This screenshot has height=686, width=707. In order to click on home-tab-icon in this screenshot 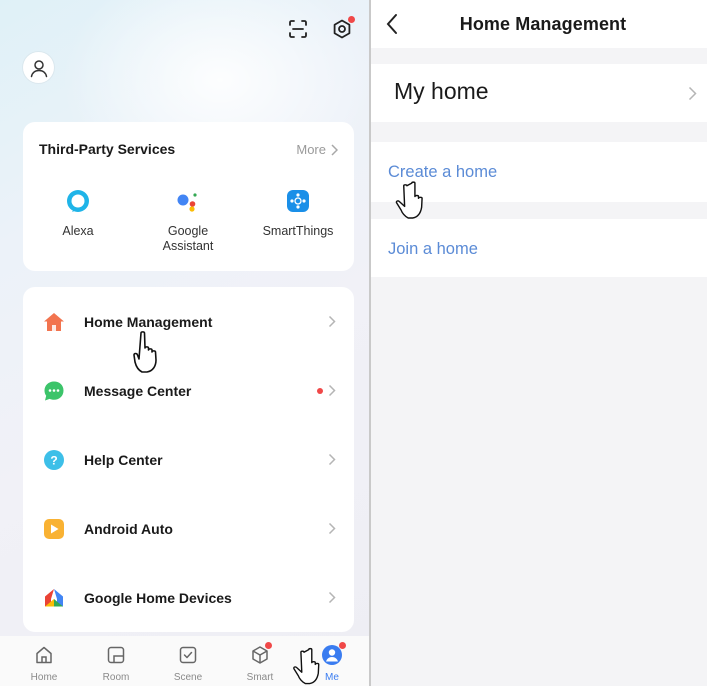, I will do `click(44, 655)`.